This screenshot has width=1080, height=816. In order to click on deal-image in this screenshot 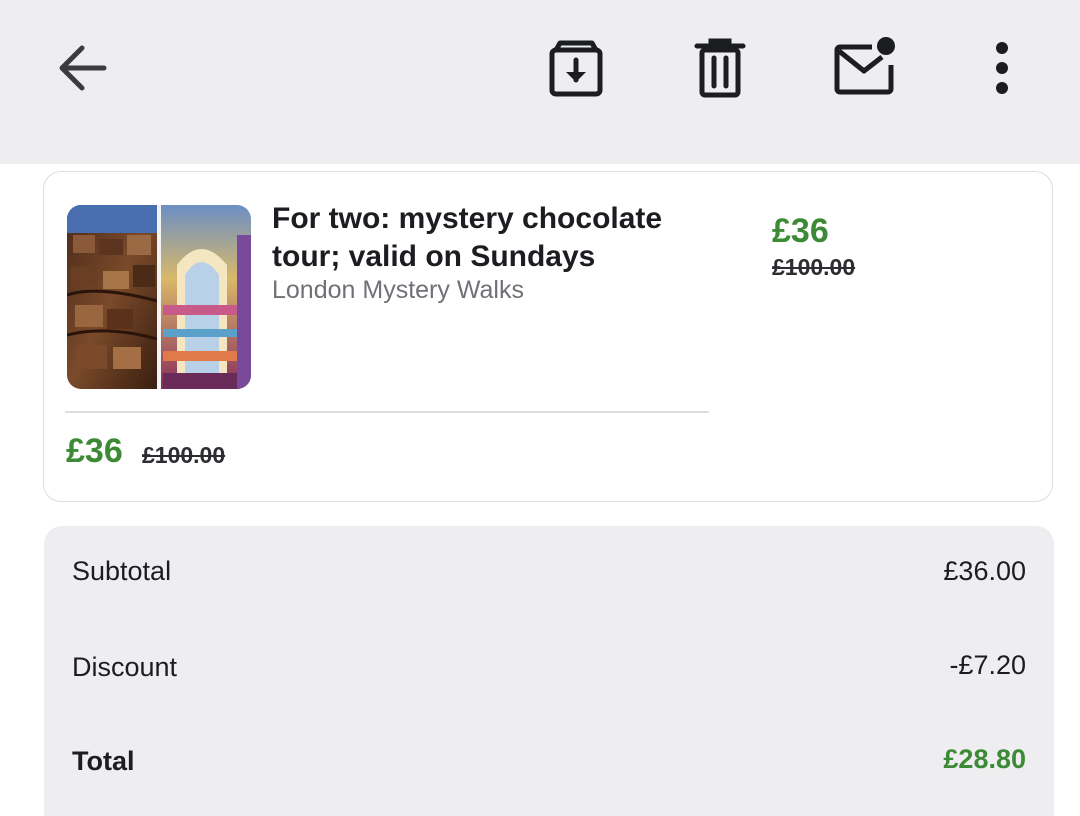, I will do `click(159, 297)`.